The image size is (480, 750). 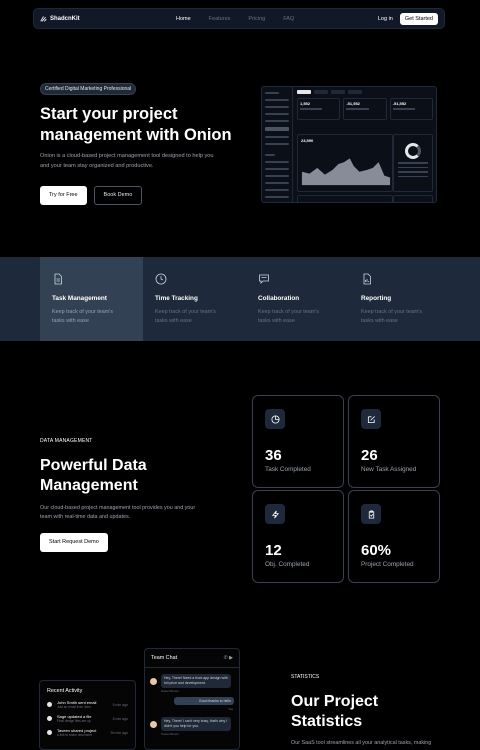 What do you see at coordinates (418, 18) in the screenshot?
I see `get-started-button: Get Started` at bounding box center [418, 18].